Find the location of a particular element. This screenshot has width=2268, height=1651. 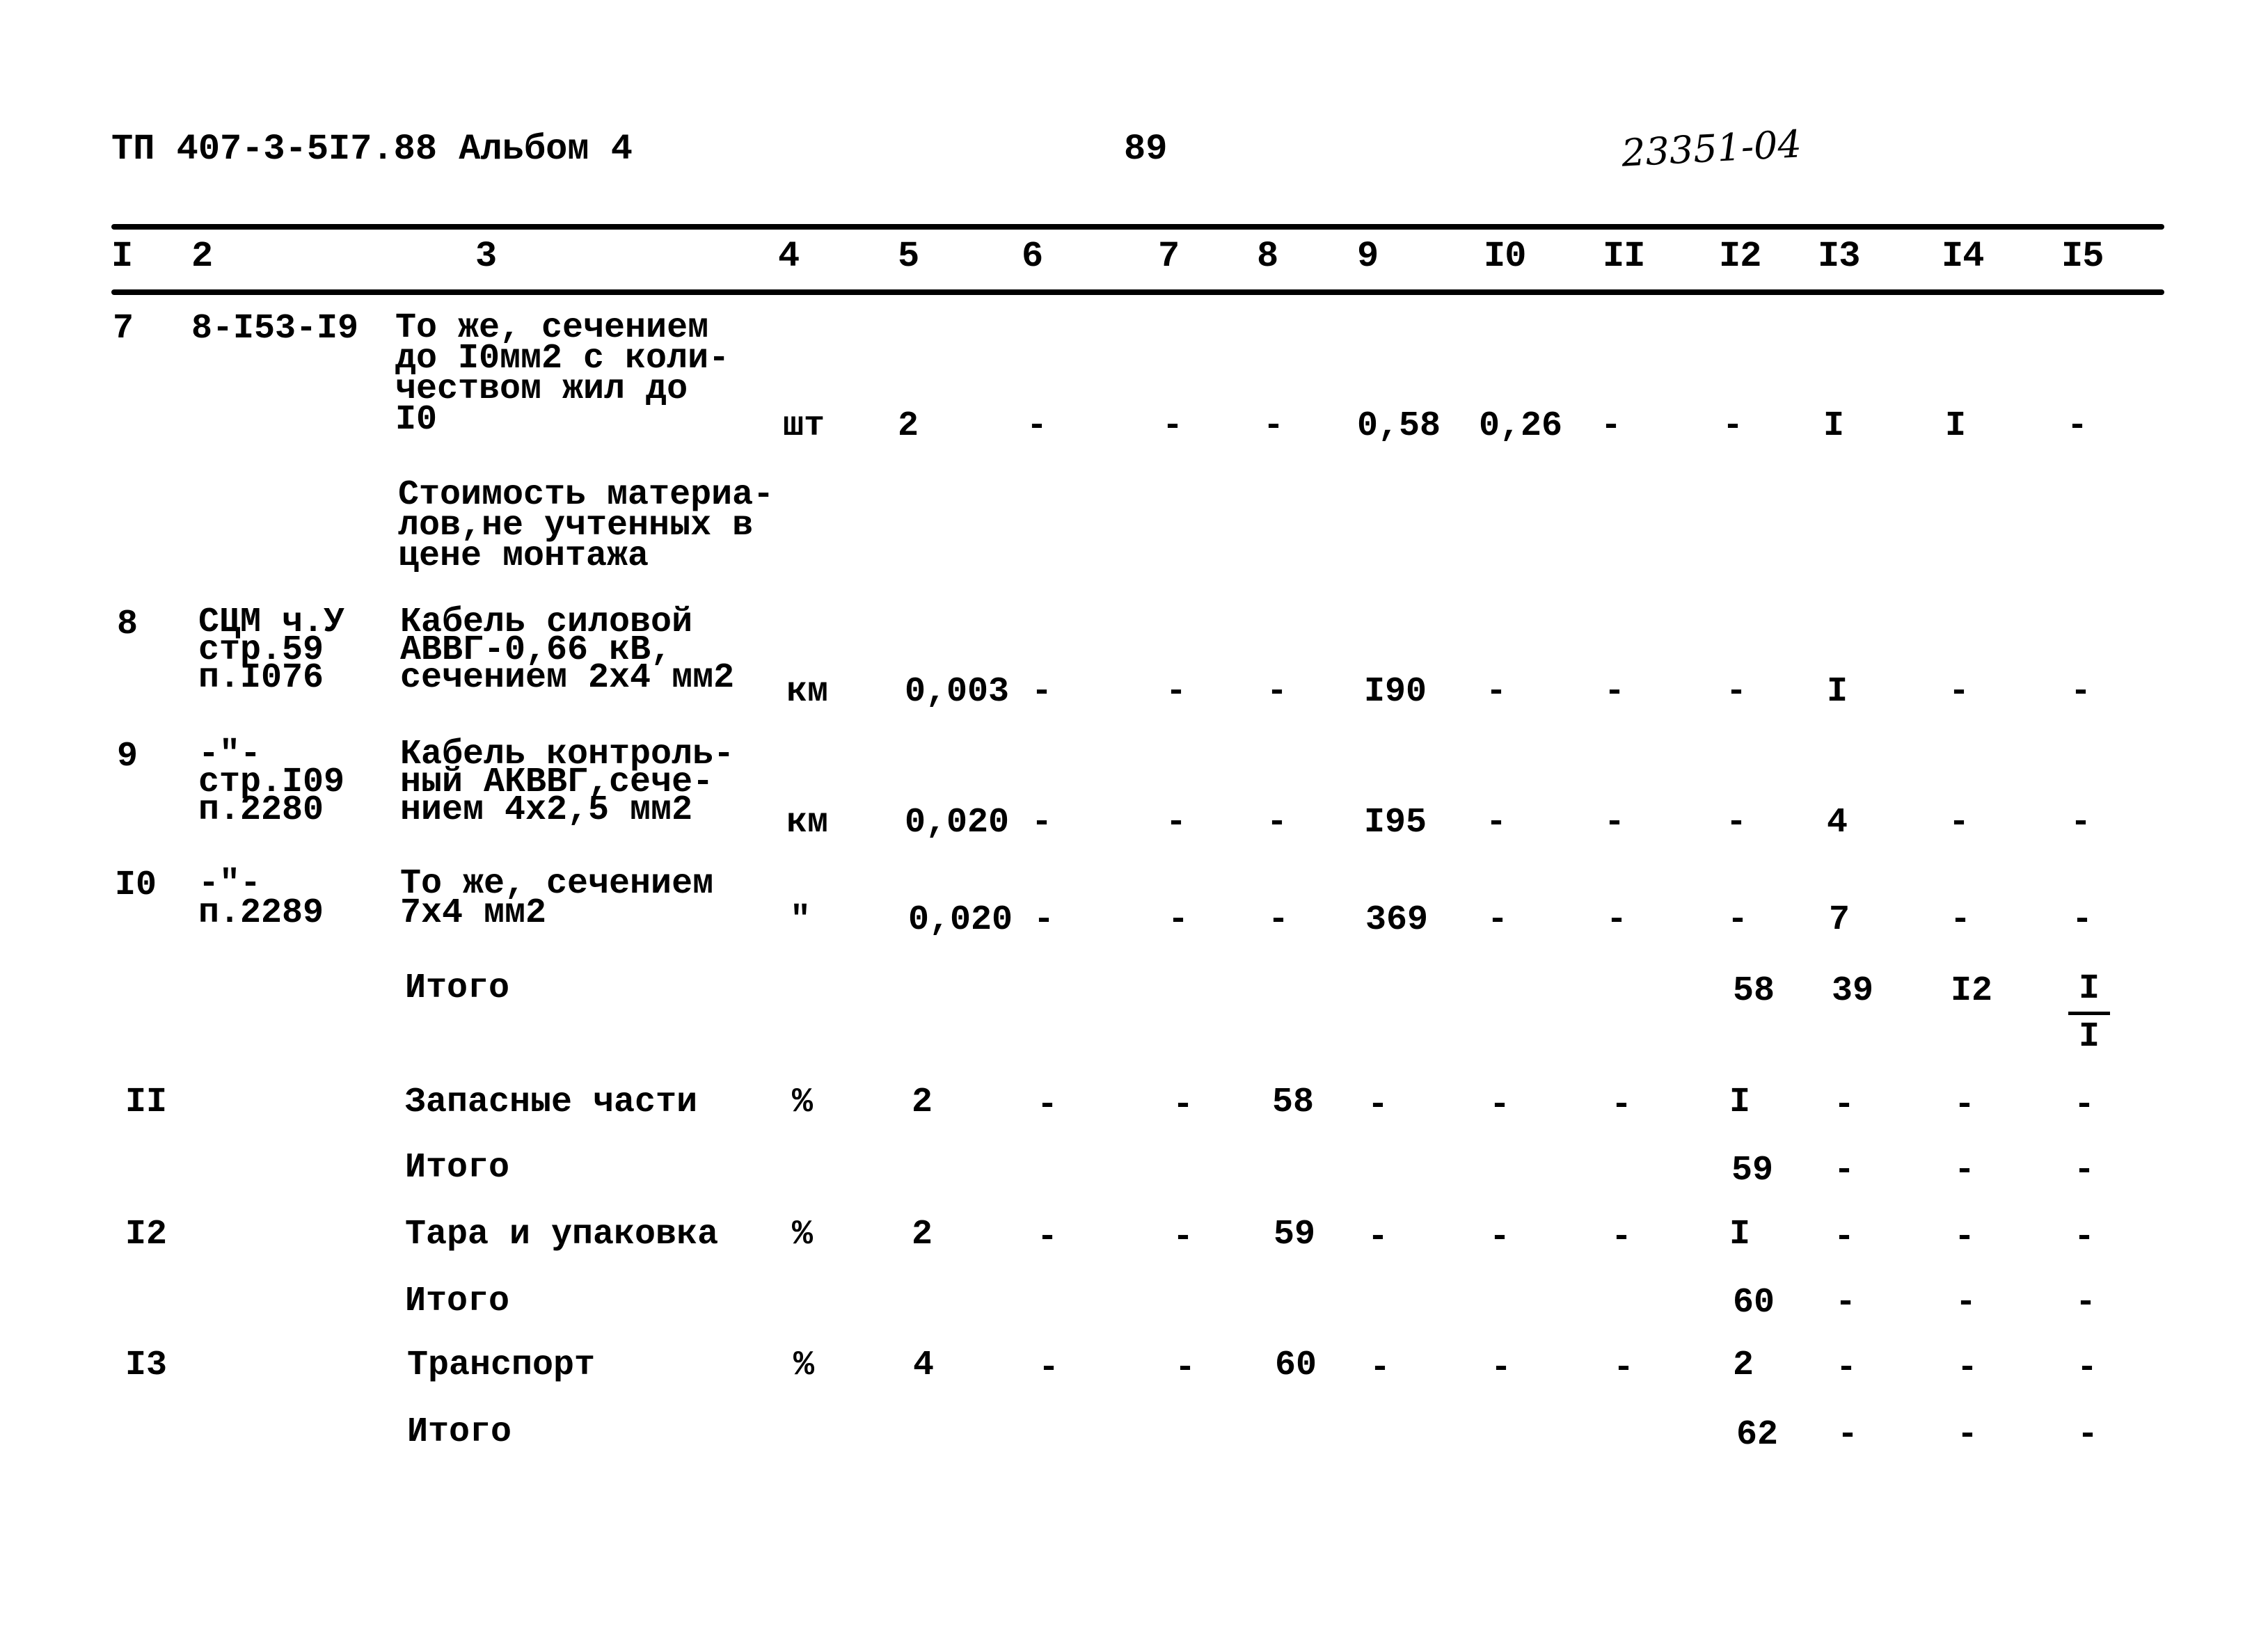

row-c9: - is located at coordinates (1378, 1237).